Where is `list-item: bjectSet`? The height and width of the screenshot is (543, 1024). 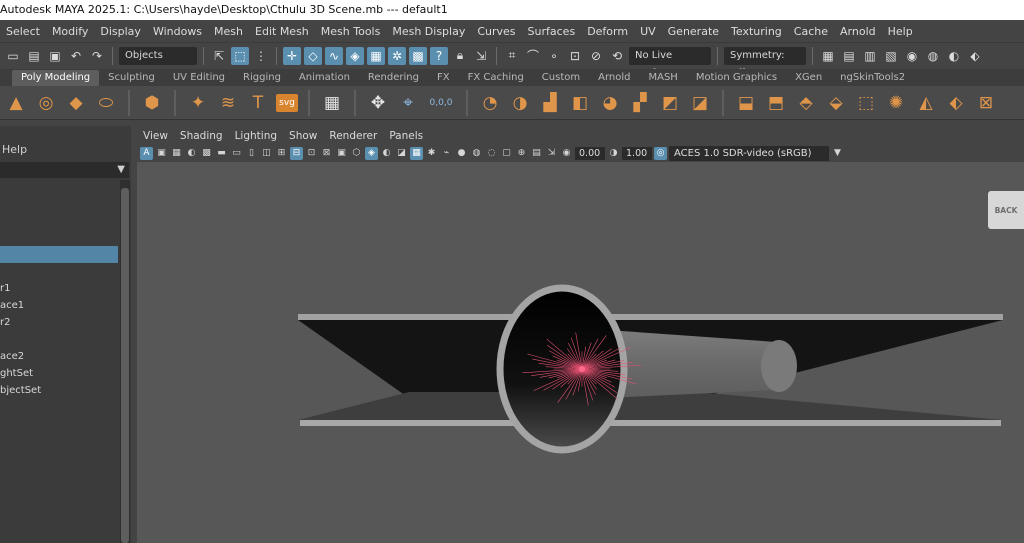
list-item: bjectSet is located at coordinates (60, 390).